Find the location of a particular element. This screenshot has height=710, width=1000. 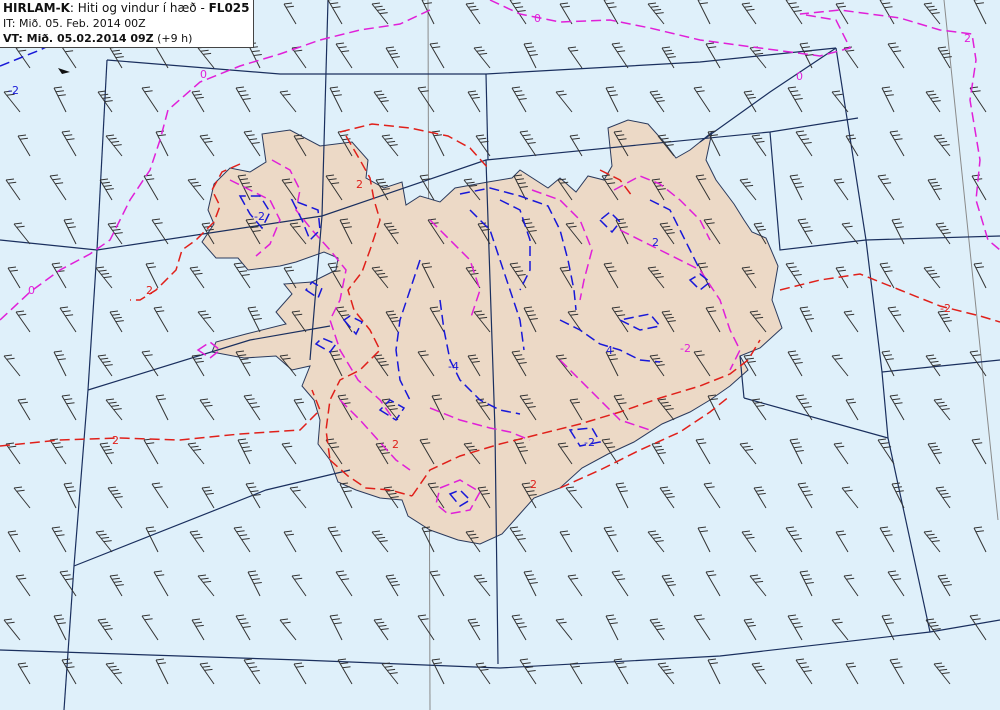

initial-time-value: Mið. 05. Feb. 2014 00Z is located at coordinates (82, 23).